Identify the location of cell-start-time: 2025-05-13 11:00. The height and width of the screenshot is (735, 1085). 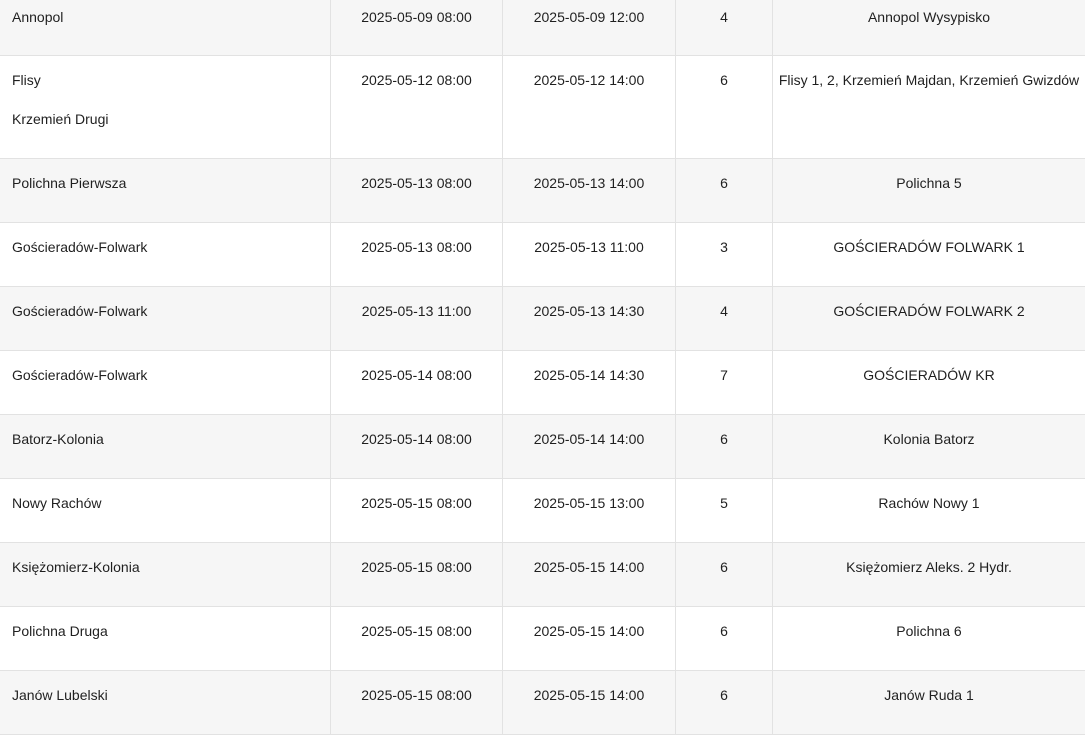
(417, 318).